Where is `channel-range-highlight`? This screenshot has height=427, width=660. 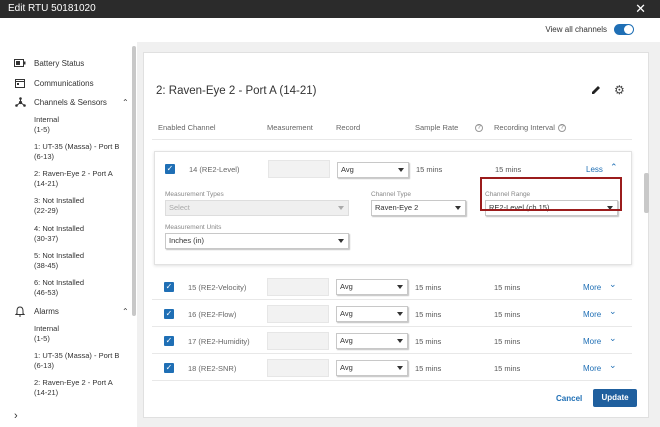
channel-range-highlight is located at coordinates (551, 194).